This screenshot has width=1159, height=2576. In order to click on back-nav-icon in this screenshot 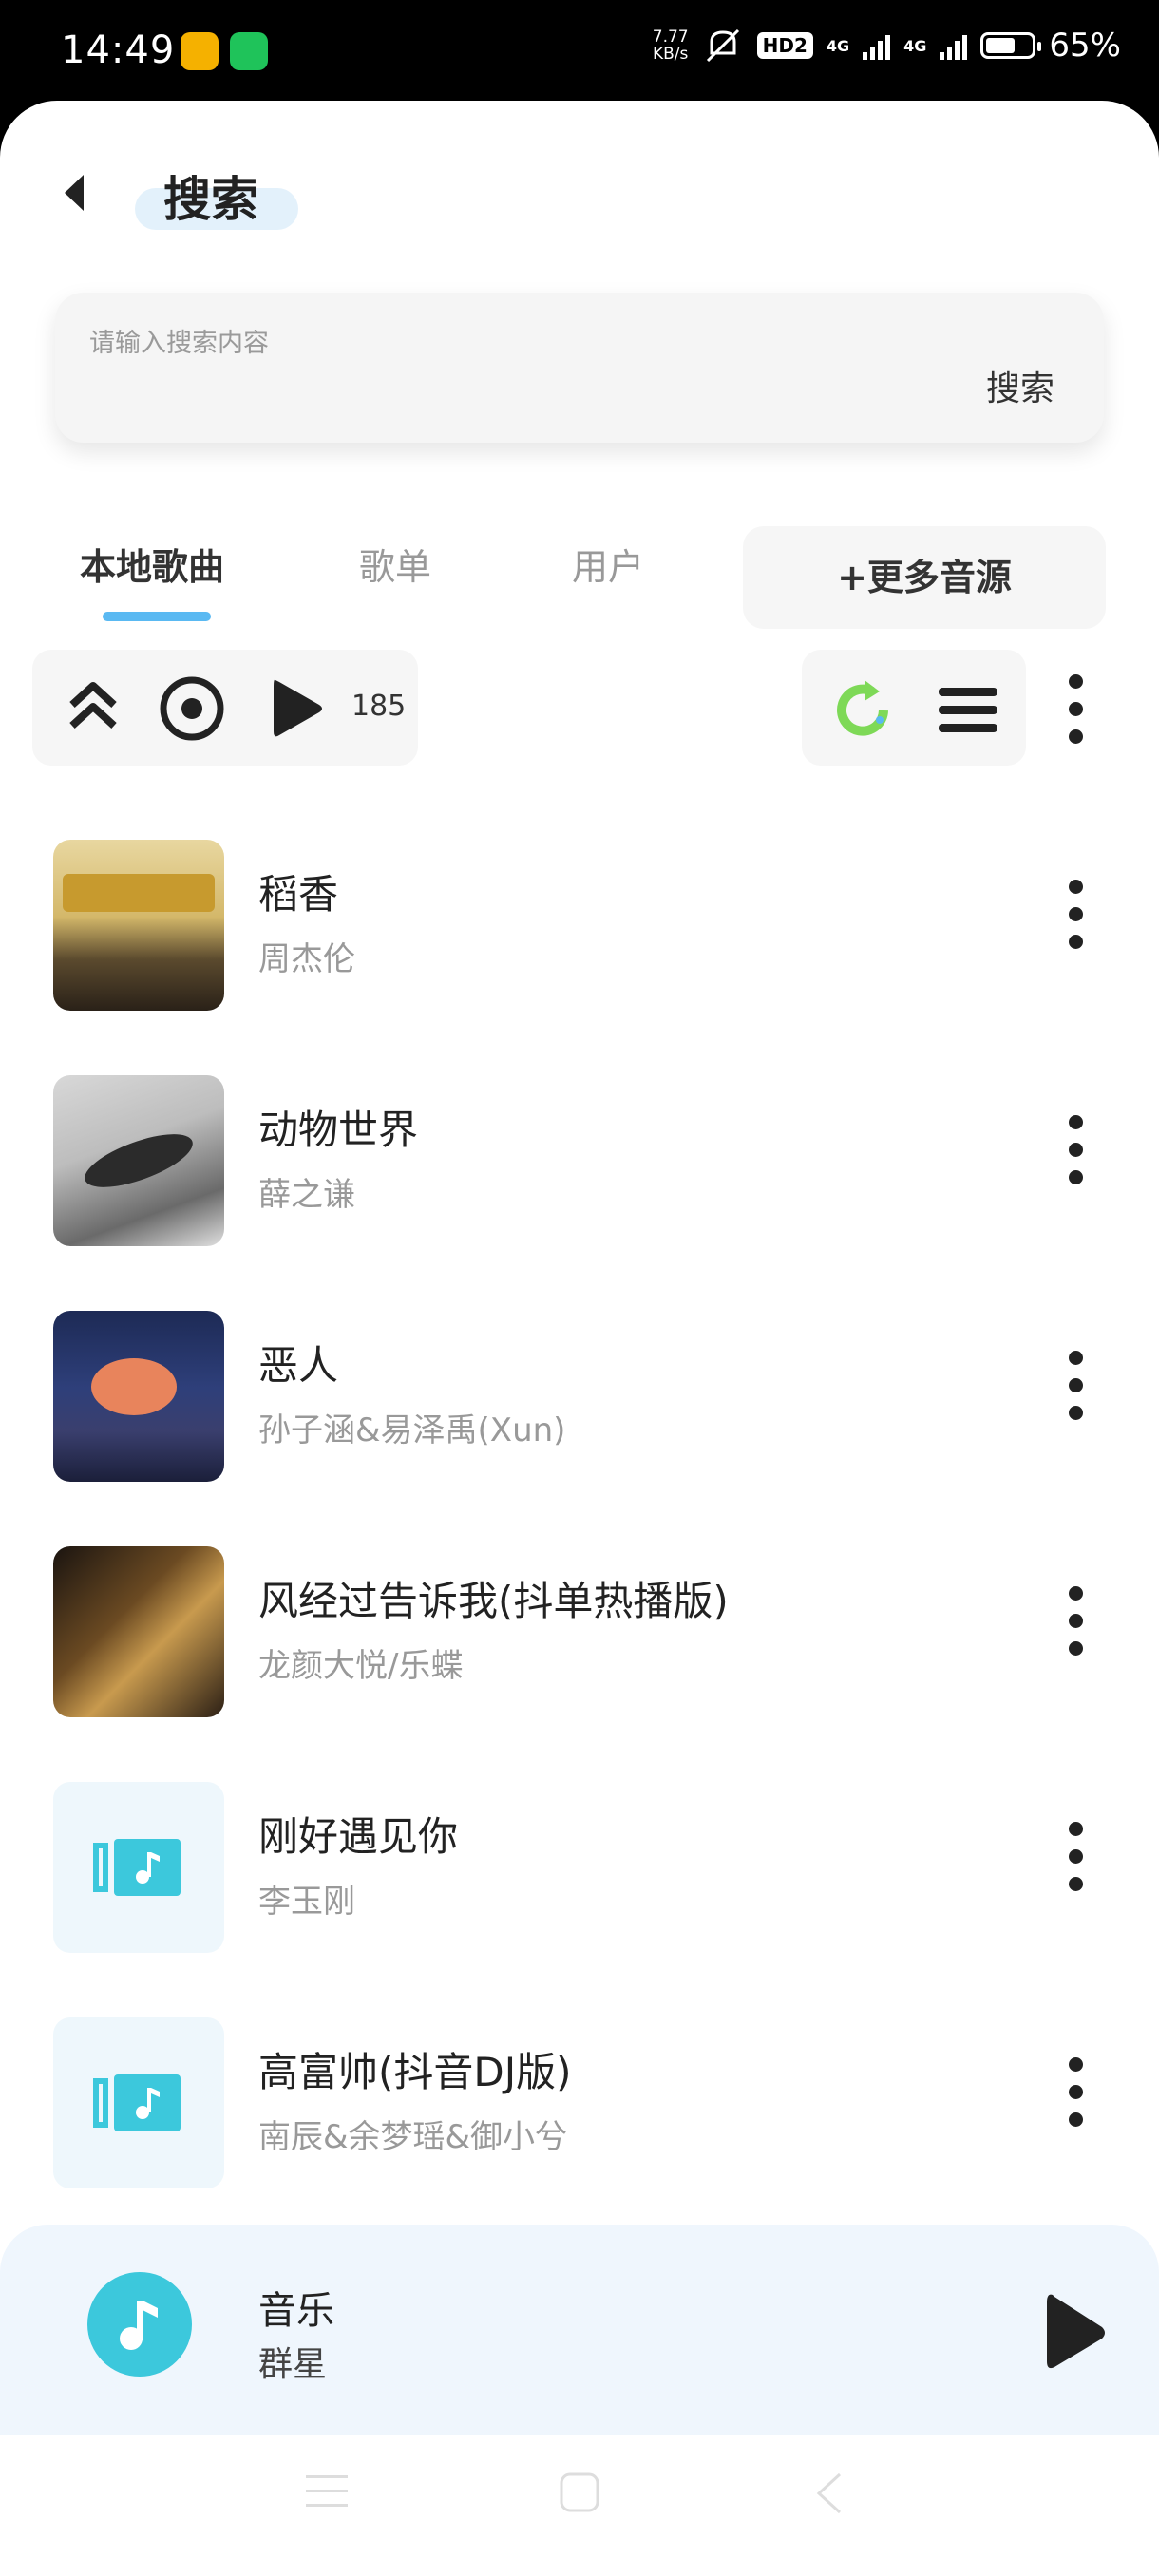, I will do `click(829, 2493)`.